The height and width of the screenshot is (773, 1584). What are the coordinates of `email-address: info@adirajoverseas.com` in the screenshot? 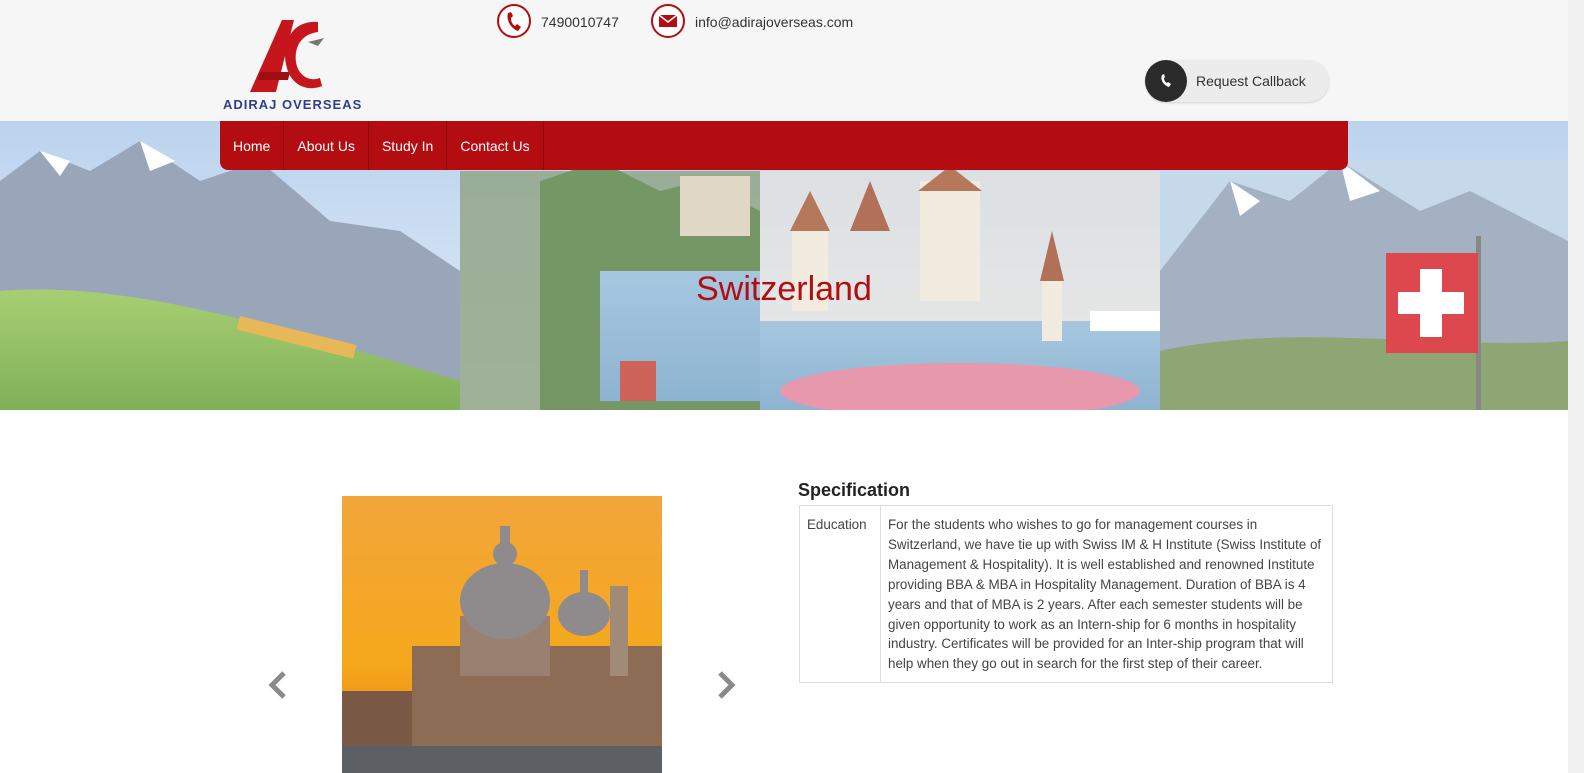 It's located at (774, 22).